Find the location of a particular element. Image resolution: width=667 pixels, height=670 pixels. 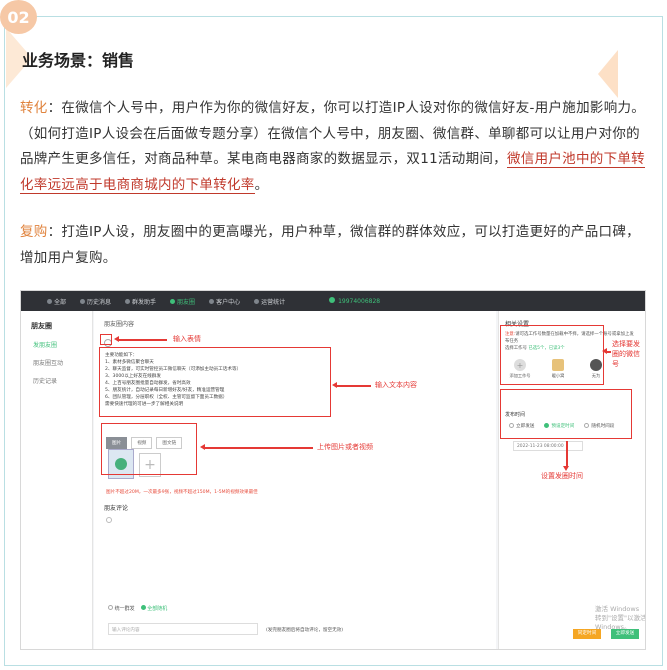

sidebar-item-interaction: 朋友圈互动 is located at coordinates (62, 362).